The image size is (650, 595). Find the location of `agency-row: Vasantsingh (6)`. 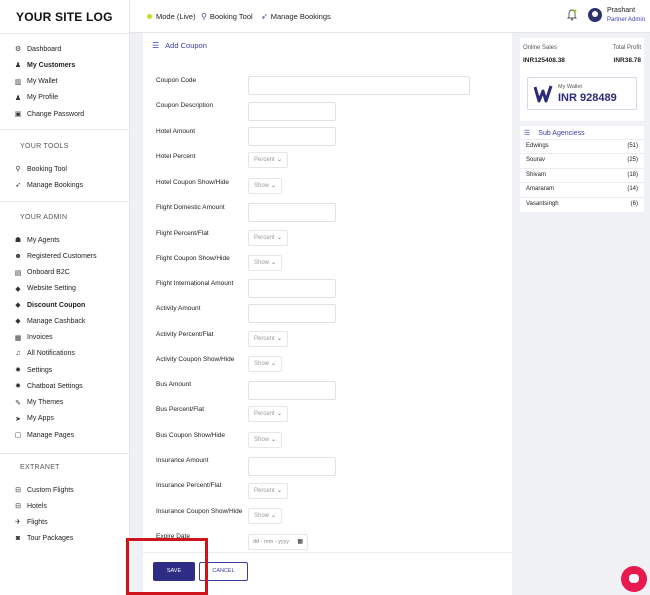

agency-row: Vasantsingh (6) is located at coordinates (582, 203).